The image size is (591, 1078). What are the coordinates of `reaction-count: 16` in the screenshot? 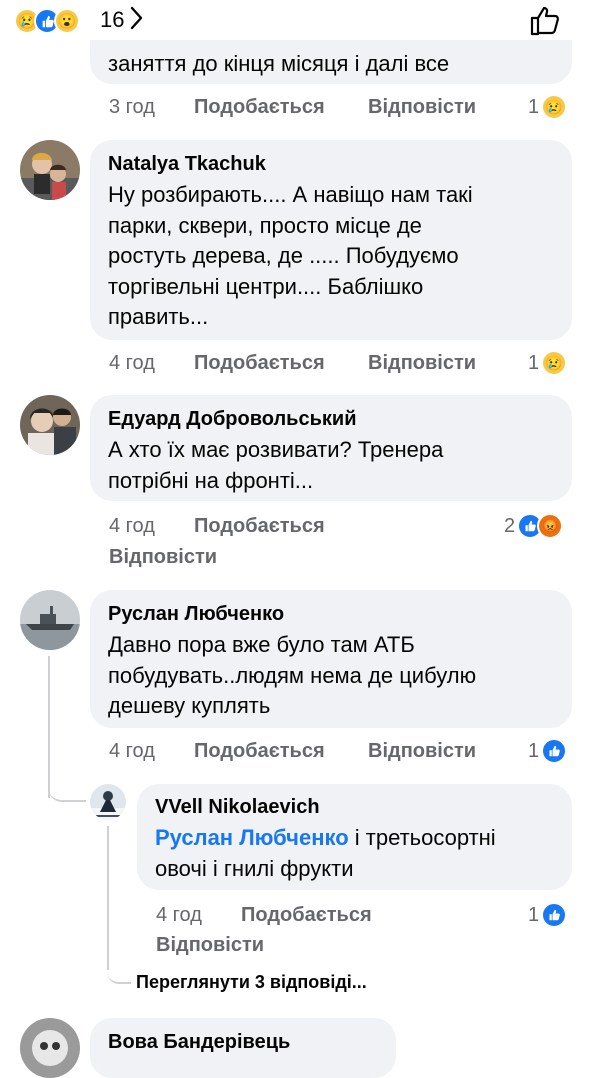 It's located at (112, 19).